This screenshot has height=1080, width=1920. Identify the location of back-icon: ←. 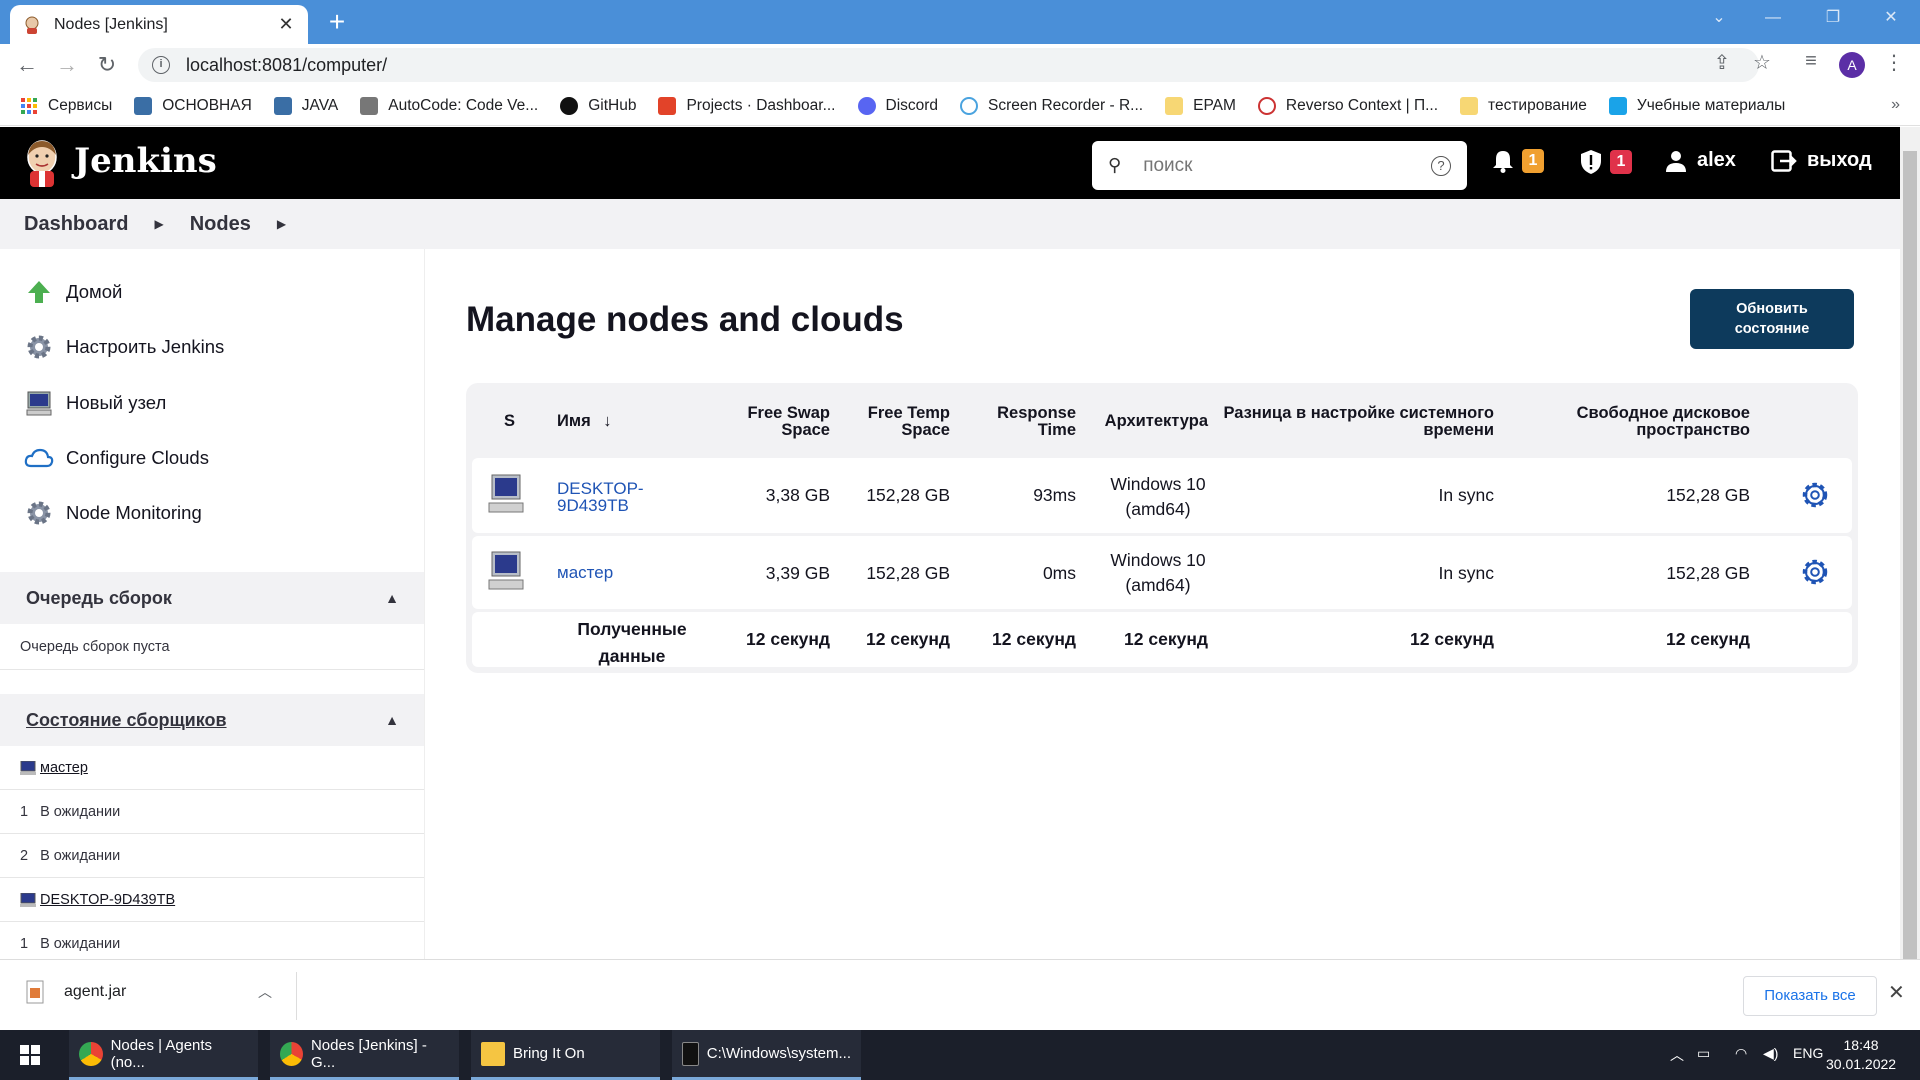
(27, 65).